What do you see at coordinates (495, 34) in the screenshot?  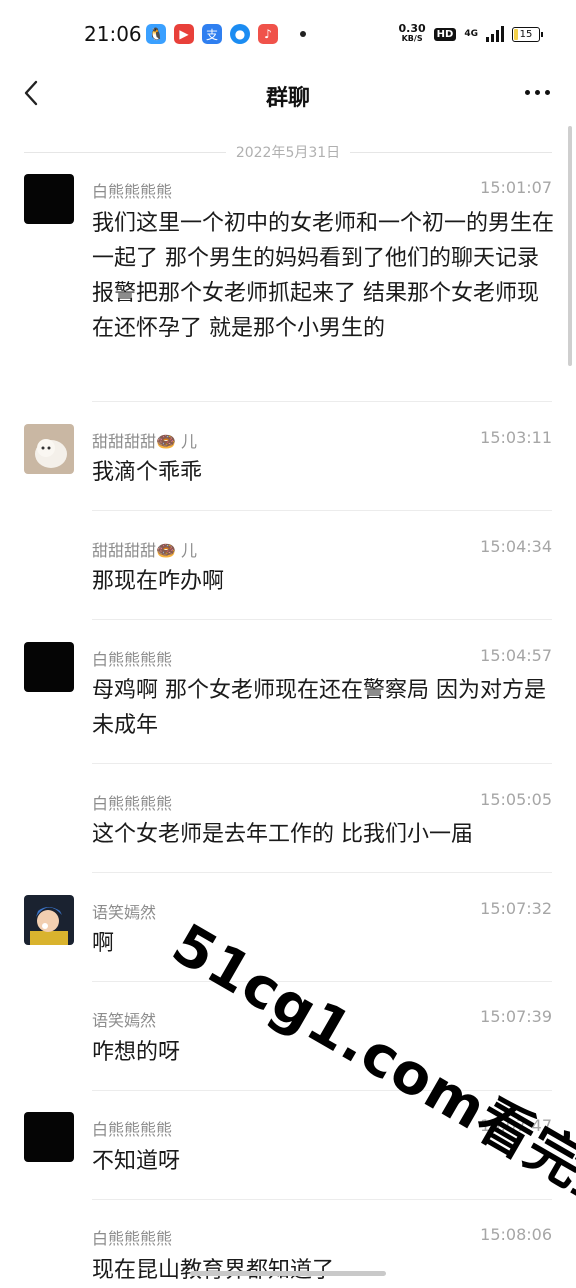 I see `signal-icon` at bounding box center [495, 34].